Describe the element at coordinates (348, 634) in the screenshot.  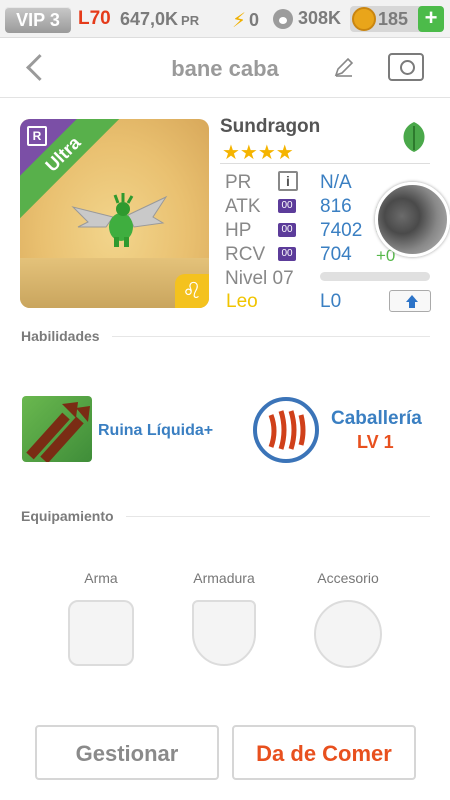
I see `accessory-slot` at that location.